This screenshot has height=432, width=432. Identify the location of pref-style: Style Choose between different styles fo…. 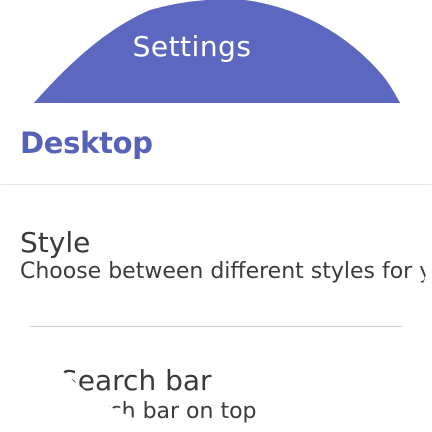
(226, 255).